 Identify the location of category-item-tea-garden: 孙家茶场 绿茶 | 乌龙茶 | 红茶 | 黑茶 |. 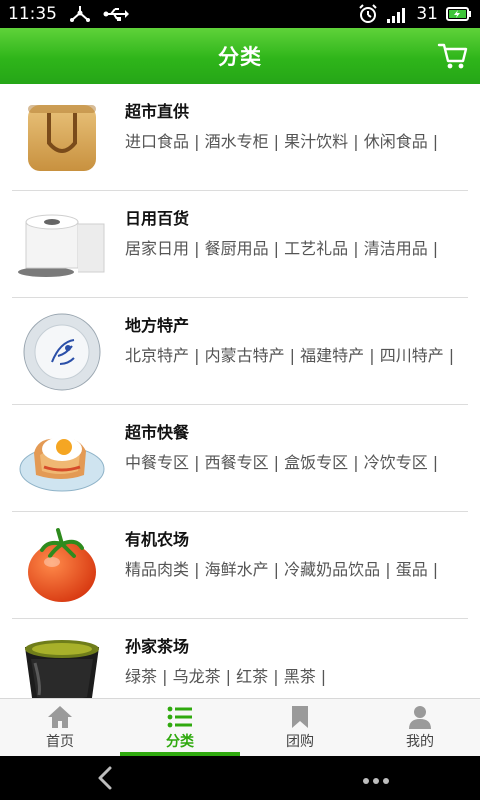
(240, 658).